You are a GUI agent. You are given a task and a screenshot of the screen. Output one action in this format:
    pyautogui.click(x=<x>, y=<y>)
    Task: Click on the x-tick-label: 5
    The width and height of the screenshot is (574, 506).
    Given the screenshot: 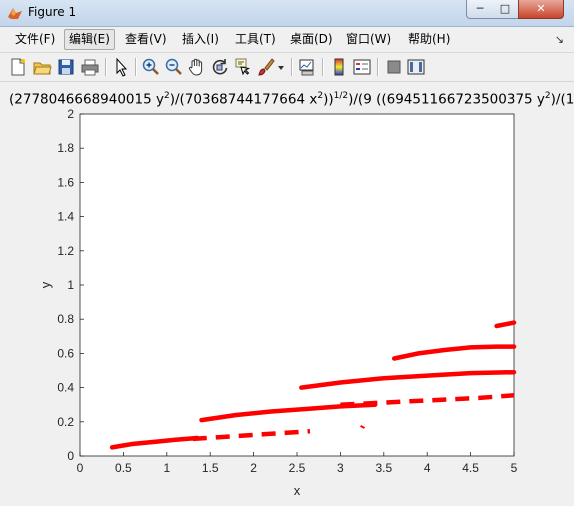 What is the action you would take?
    pyautogui.click(x=514, y=468)
    